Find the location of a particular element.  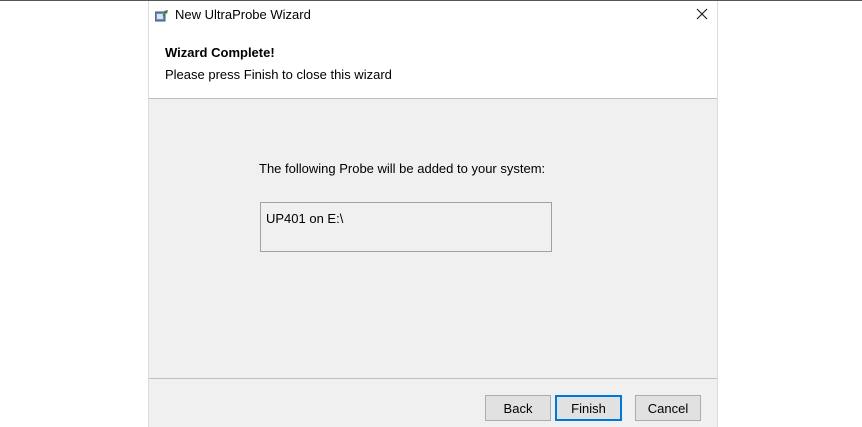

wizard-footer: Back Finish Cancel is located at coordinates (433, 402).